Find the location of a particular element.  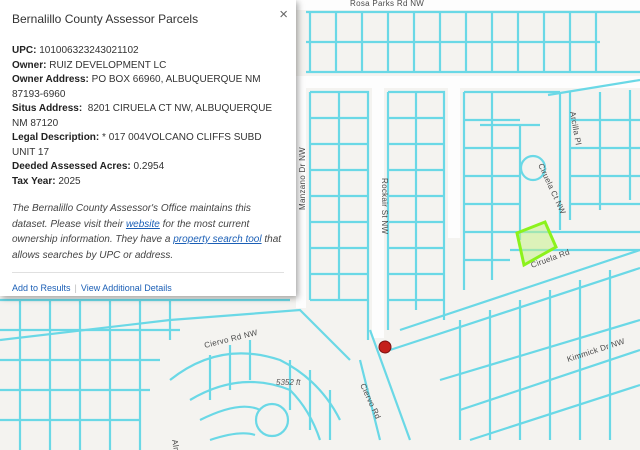

close-icon: × is located at coordinates (283, 15).